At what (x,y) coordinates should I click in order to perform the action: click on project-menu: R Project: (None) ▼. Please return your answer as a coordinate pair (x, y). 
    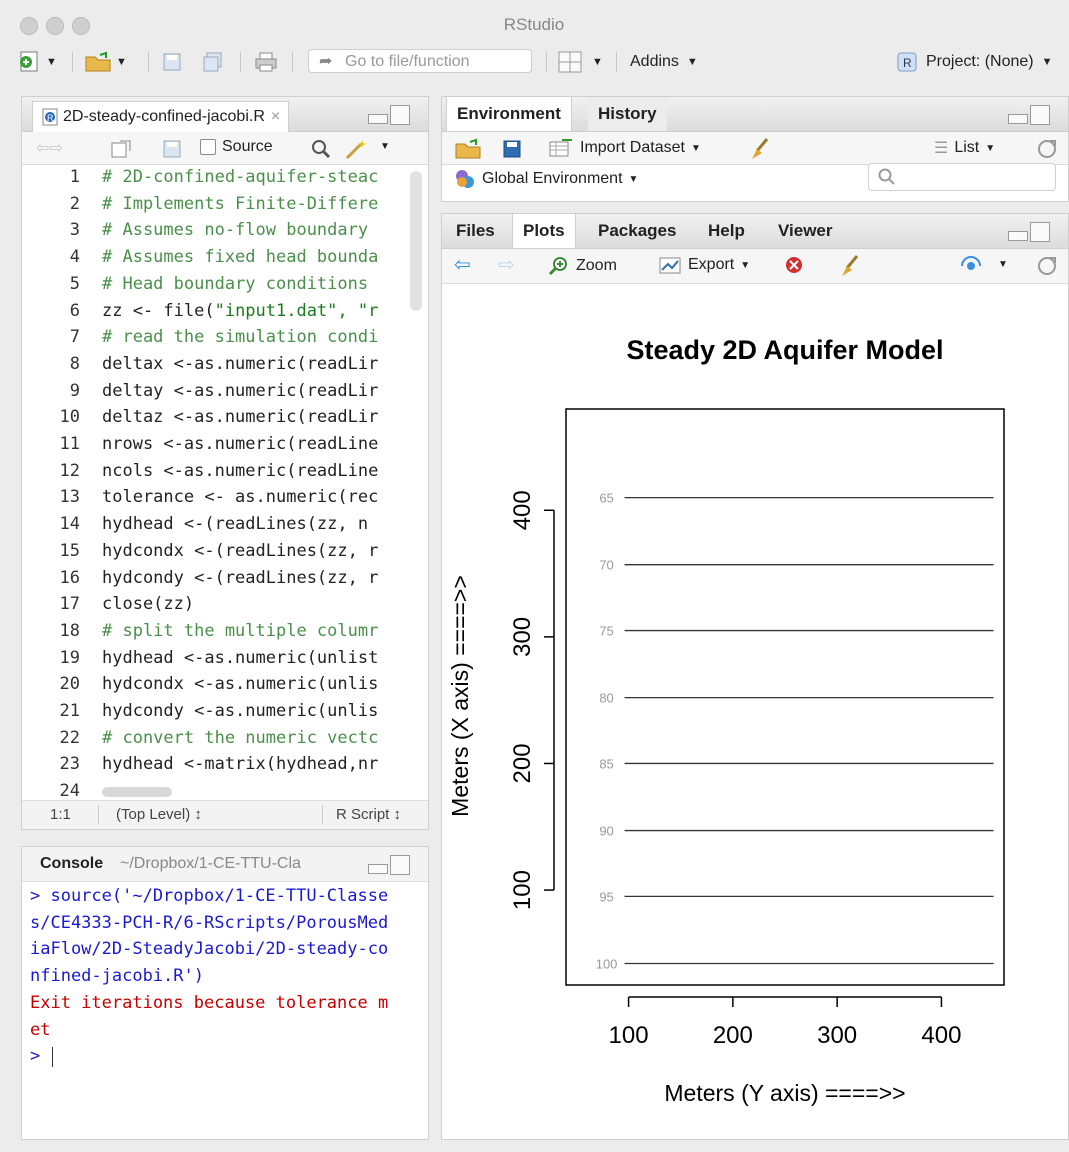
    Looking at the image, I should click on (974, 62).